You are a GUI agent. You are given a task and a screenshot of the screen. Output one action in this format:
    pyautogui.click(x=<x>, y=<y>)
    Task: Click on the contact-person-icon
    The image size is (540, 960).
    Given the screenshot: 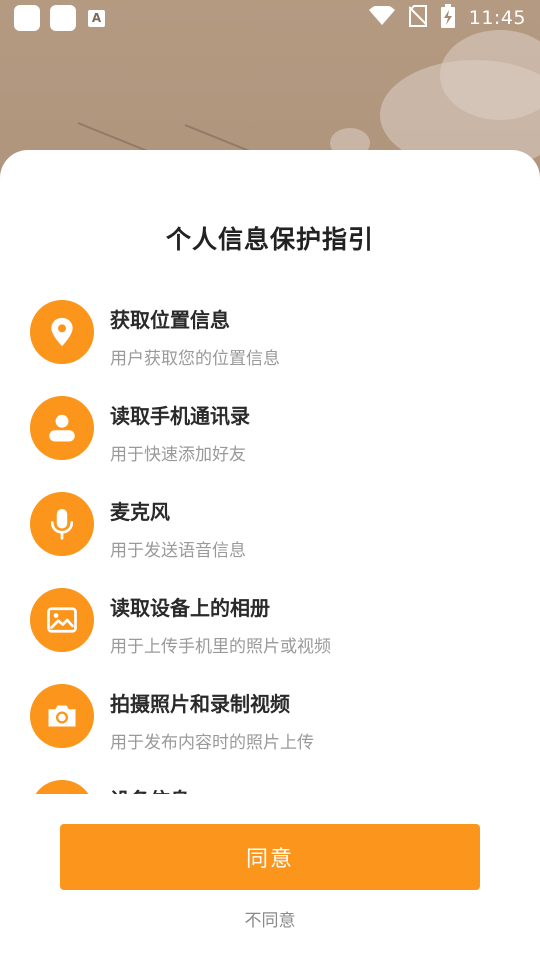 What is the action you would take?
    pyautogui.click(x=62, y=428)
    